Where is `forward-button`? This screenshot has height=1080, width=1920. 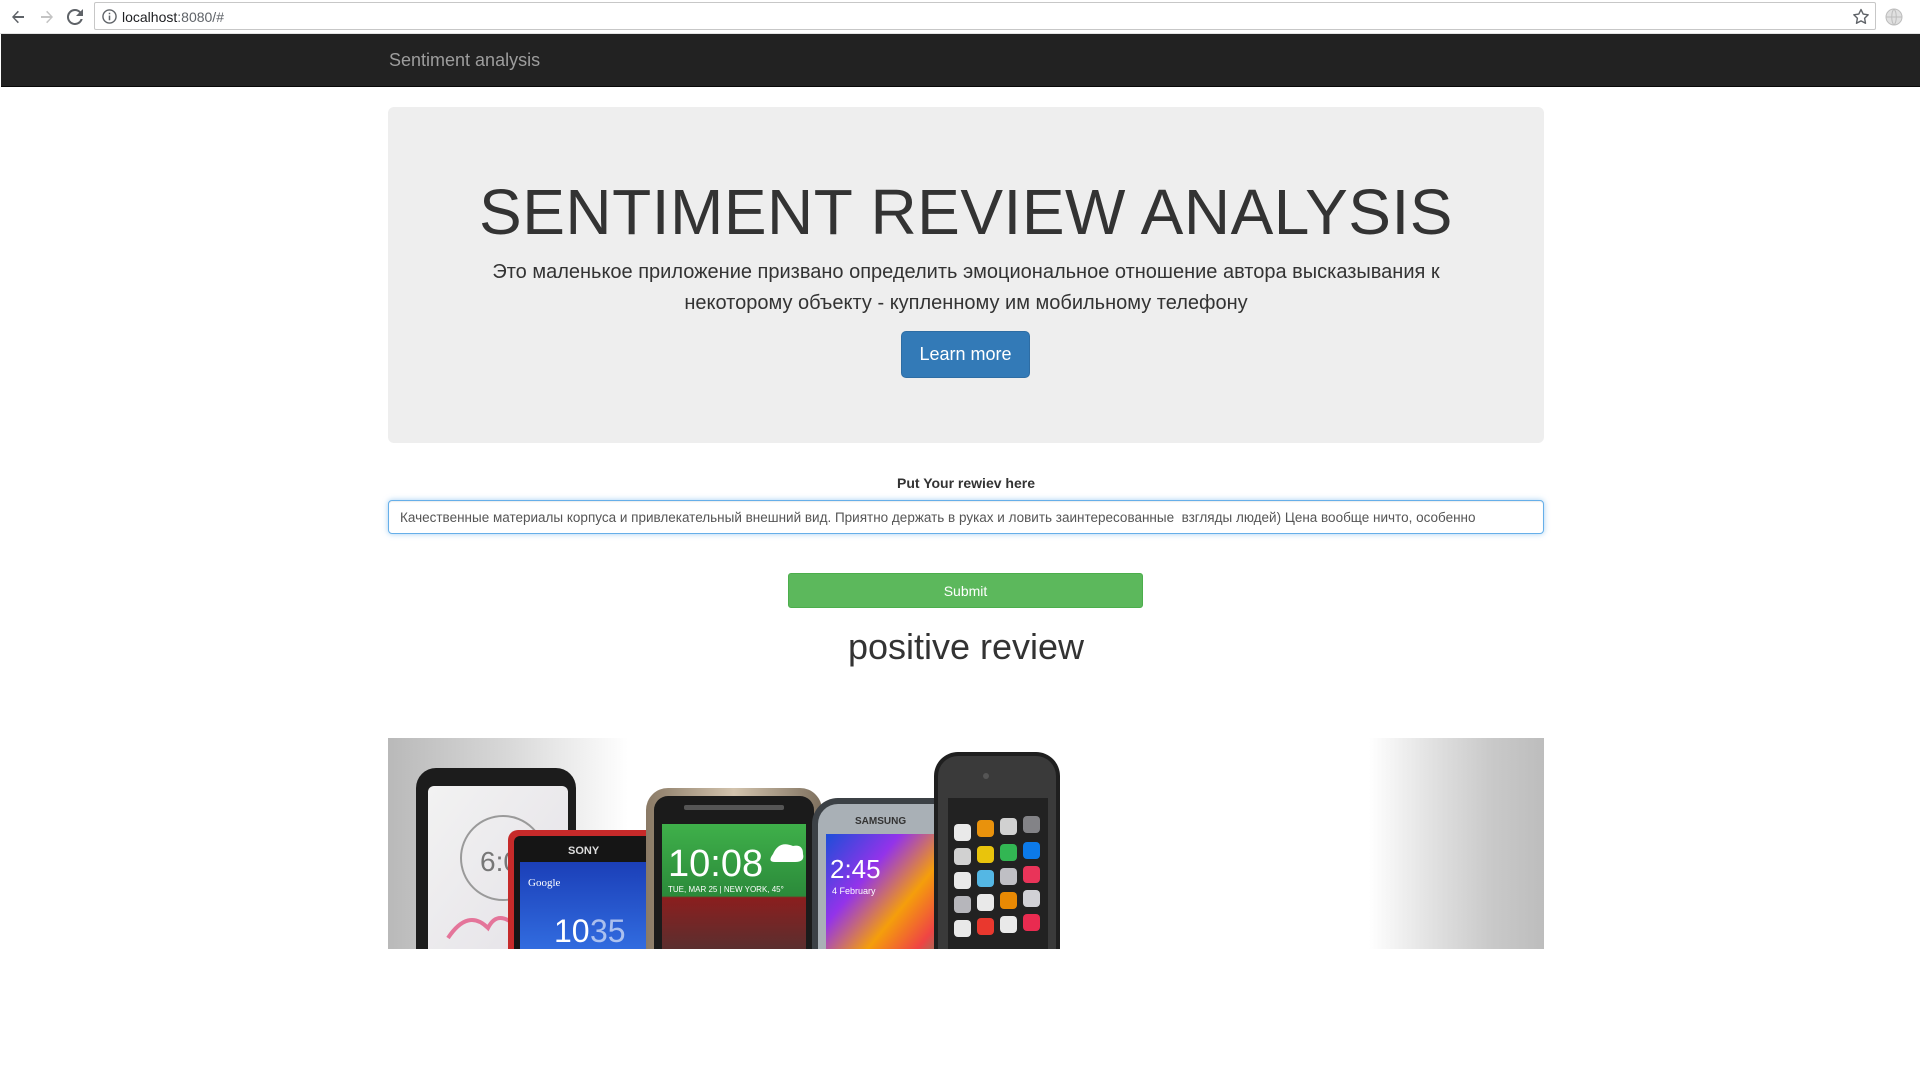 forward-button is located at coordinates (47, 17).